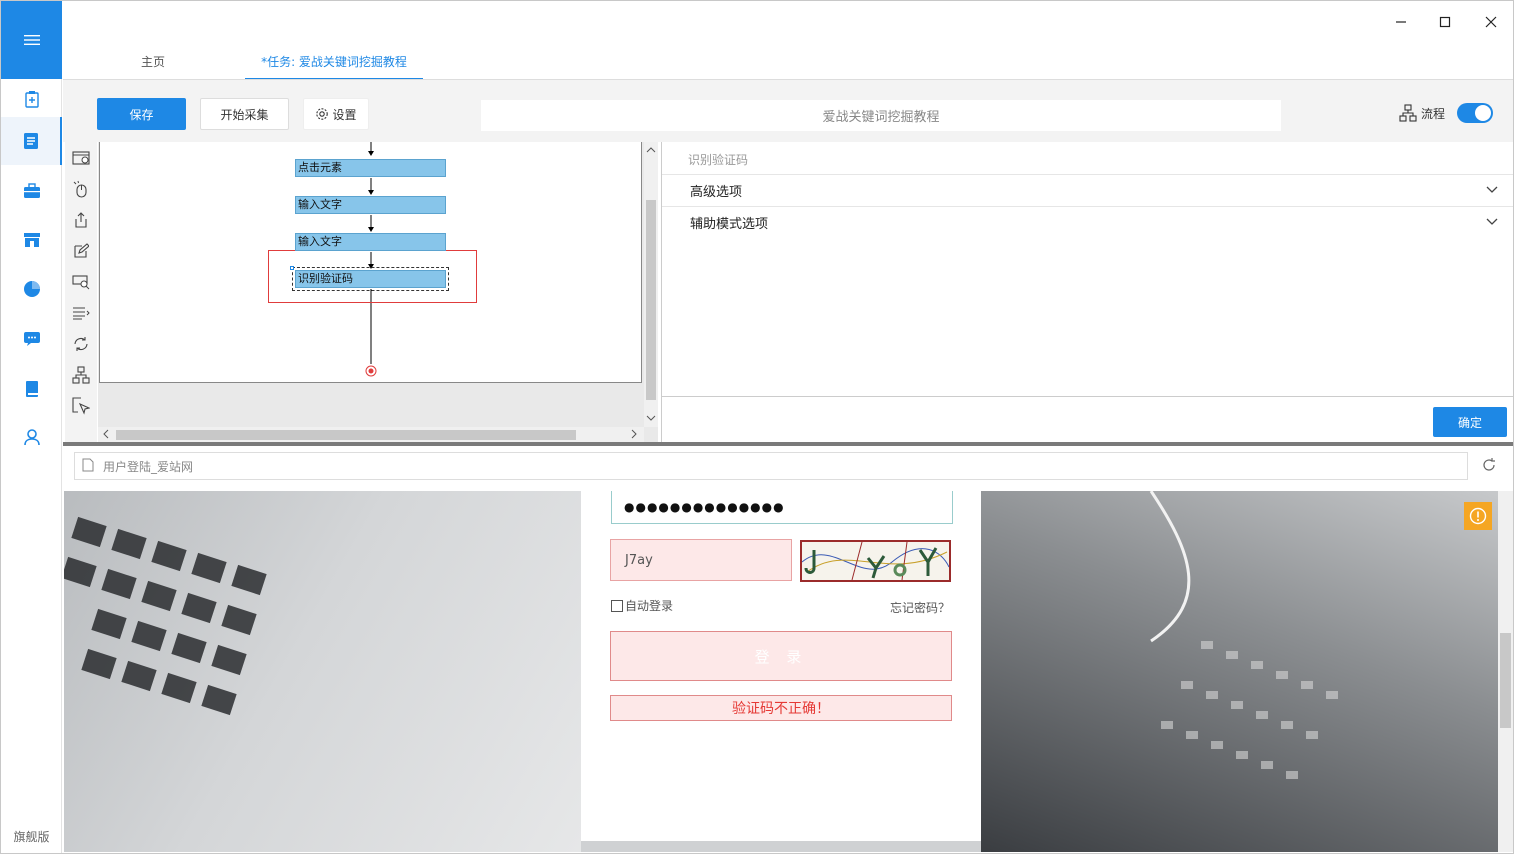 Image resolution: width=1514 pixels, height=854 pixels. I want to click on captcha-error-message: 验证码不正确！, so click(781, 708).